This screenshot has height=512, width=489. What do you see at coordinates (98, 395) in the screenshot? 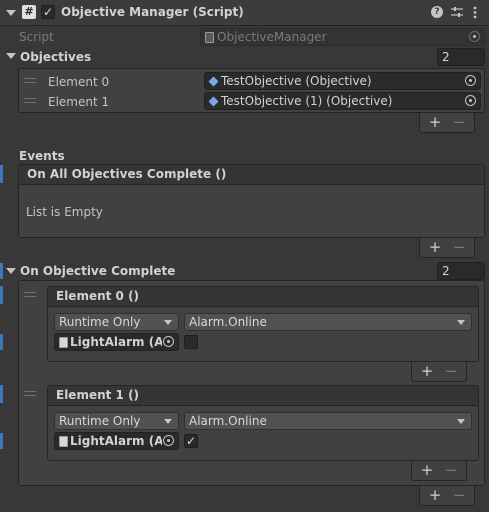
I see `event-element-title: Element 1 ()` at bounding box center [98, 395].